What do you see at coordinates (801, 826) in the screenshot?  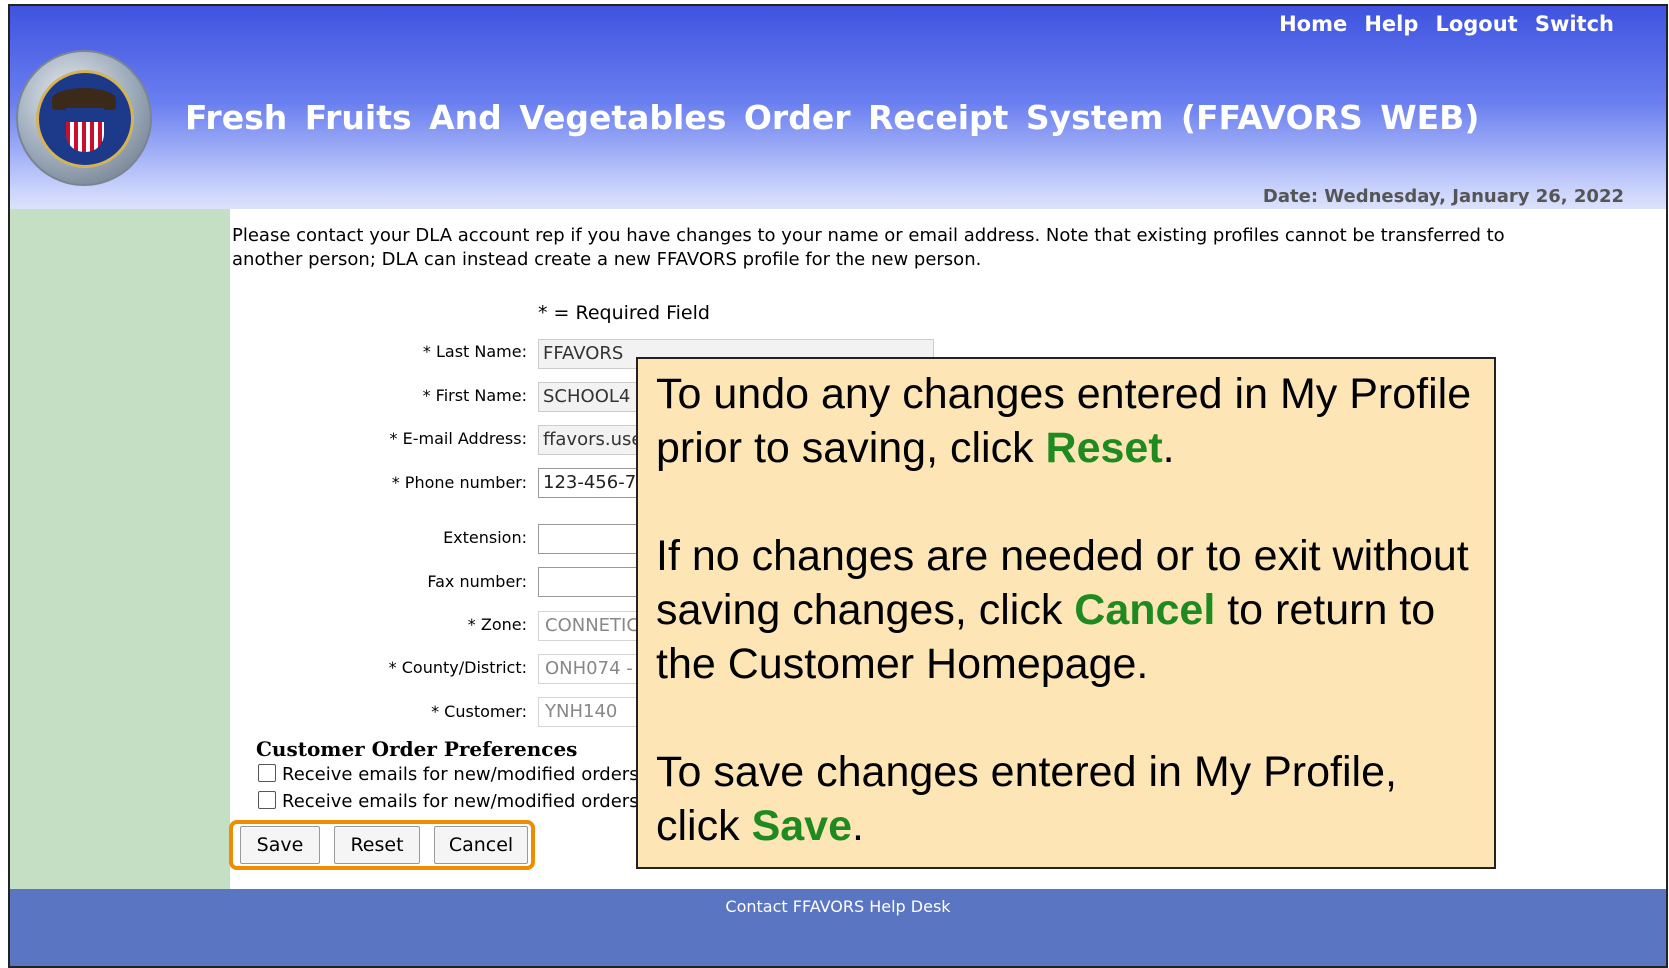 I see `callout-save-keyword: Save` at bounding box center [801, 826].